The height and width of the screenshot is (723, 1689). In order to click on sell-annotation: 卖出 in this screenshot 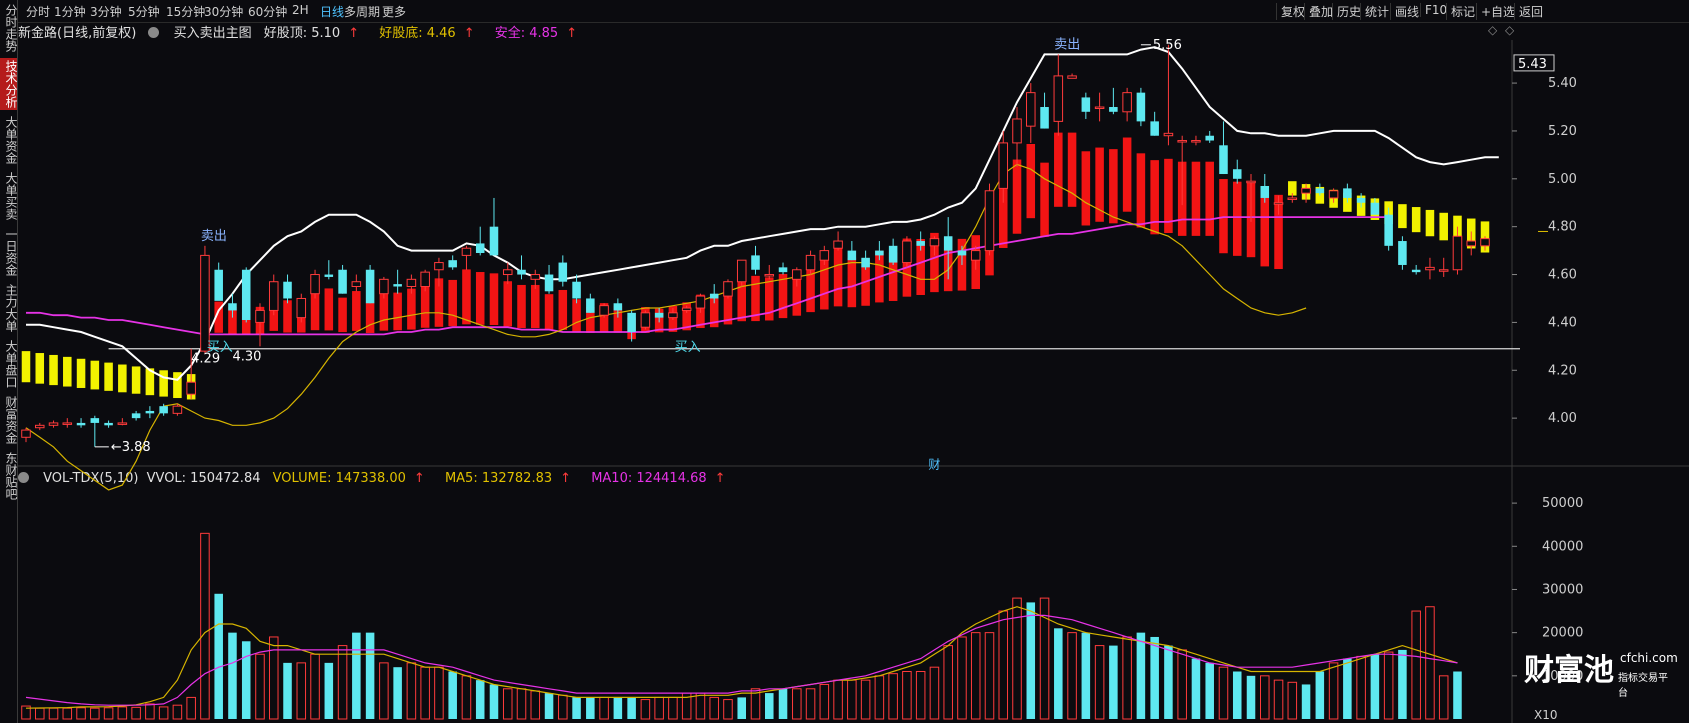, I will do `click(1067, 44)`.